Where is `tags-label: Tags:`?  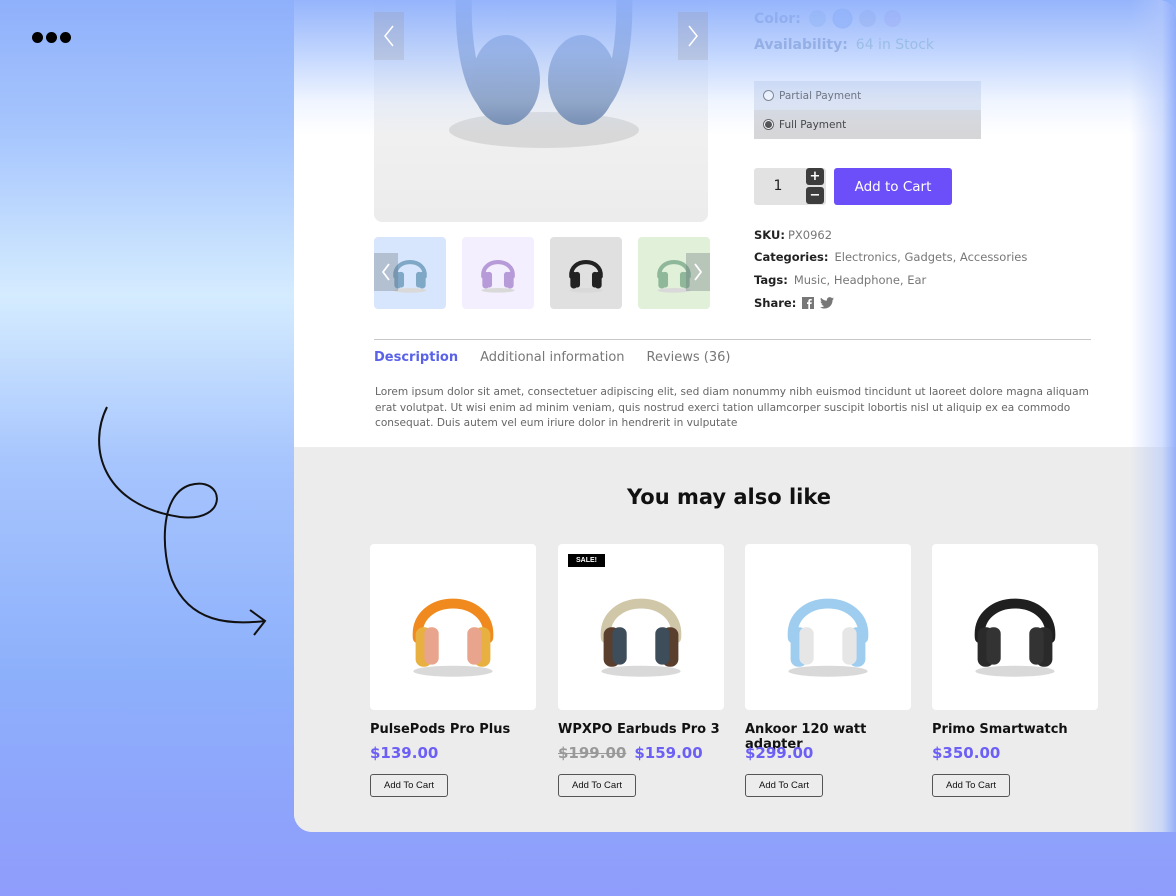
tags-label: Tags: is located at coordinates (771, 280).